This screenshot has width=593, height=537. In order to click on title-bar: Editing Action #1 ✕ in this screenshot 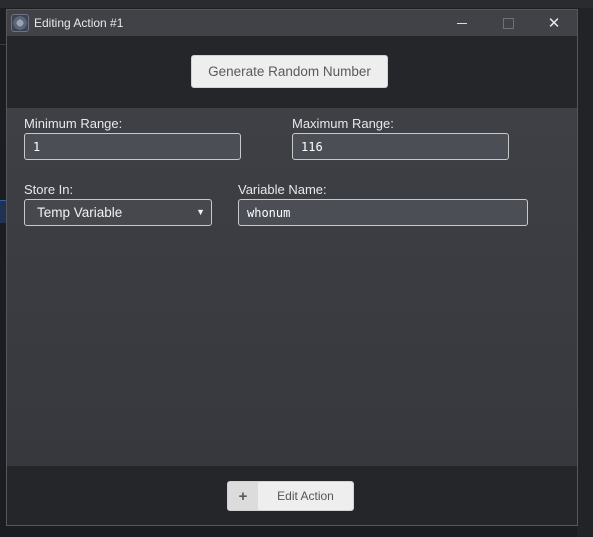, I will do `click(292, 23)`.